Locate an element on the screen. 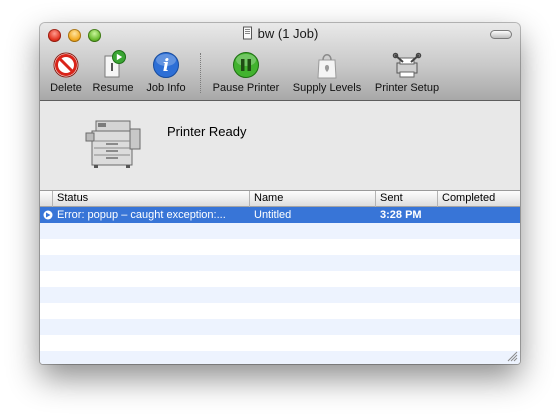  svg-text: i is located at coordinates (166, 66).